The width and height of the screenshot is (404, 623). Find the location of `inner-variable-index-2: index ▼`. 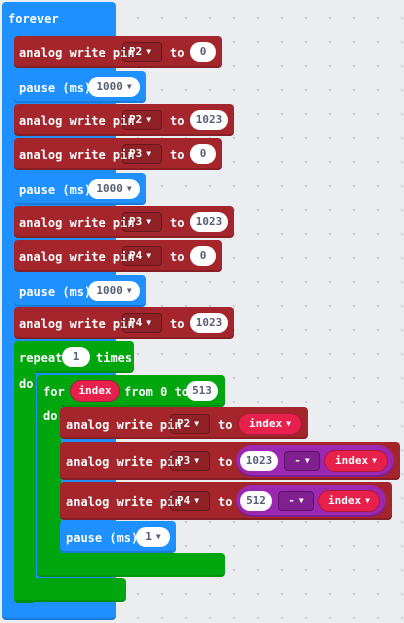

inner-variable-index-2: index ▼ is located at coordinates (356, 461).